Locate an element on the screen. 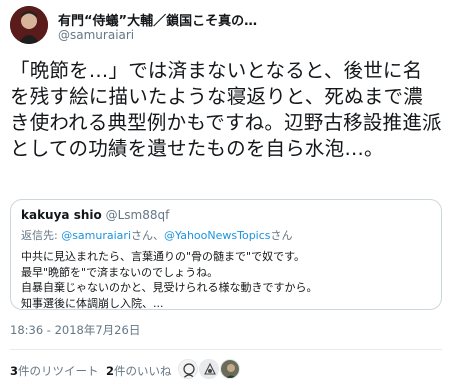 The image size is (450, 388). likes-count: 2 is located at coordinates (110, 371).